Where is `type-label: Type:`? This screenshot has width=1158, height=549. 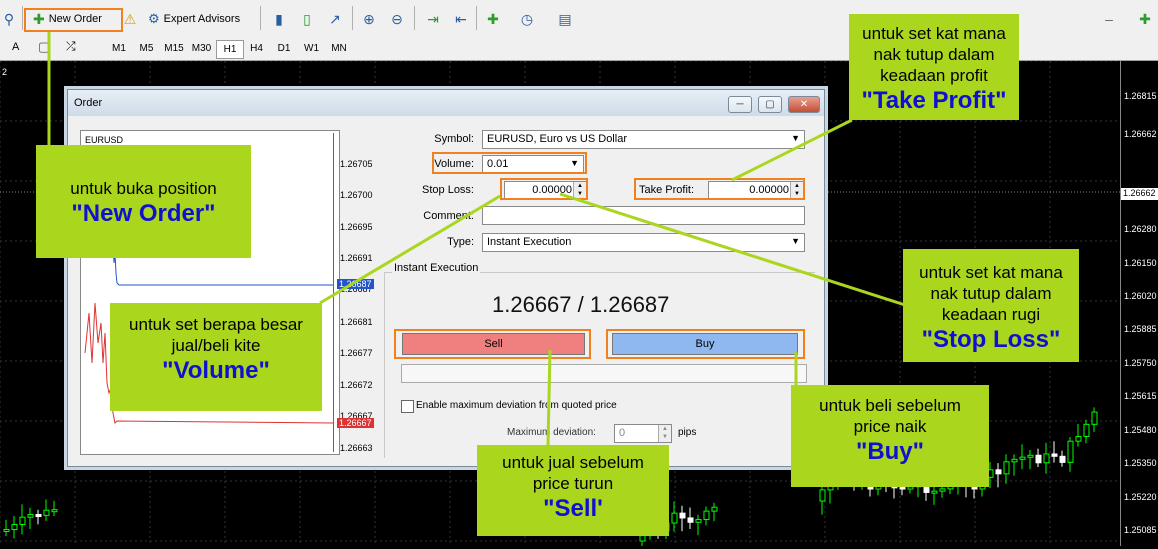 type-label: Type: is located at coordinates (460, 242).